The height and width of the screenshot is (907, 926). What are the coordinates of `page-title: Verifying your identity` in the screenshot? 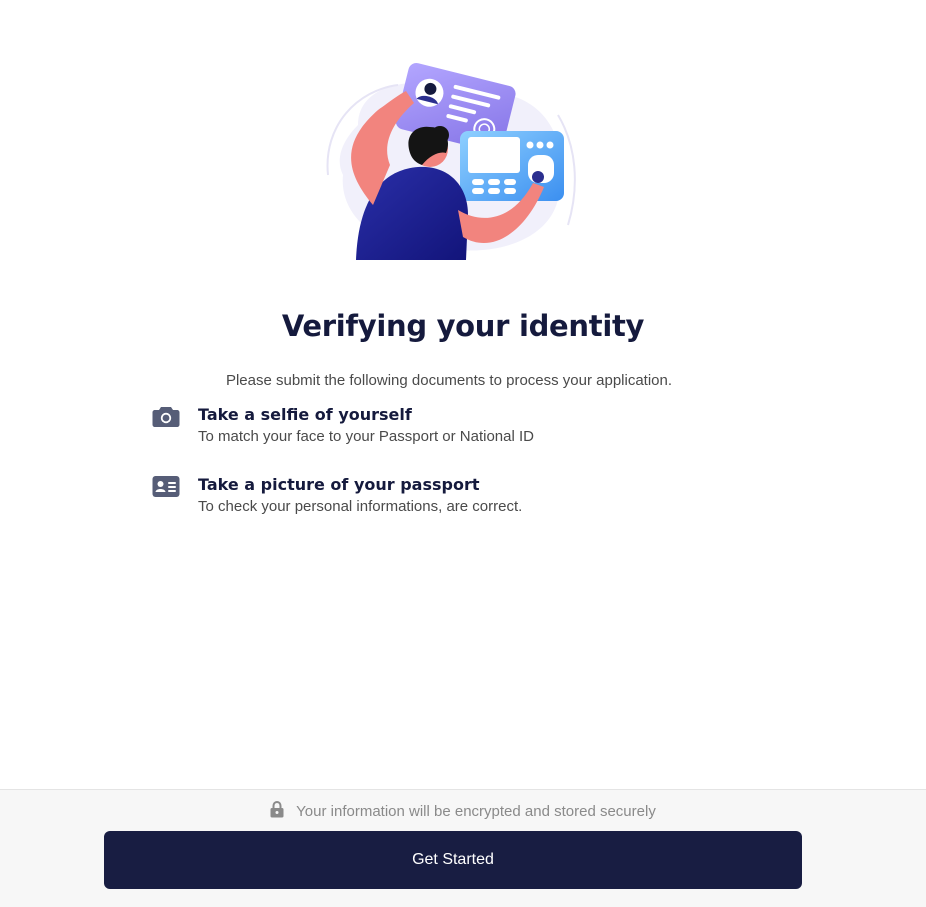 It's located at (463, 326).